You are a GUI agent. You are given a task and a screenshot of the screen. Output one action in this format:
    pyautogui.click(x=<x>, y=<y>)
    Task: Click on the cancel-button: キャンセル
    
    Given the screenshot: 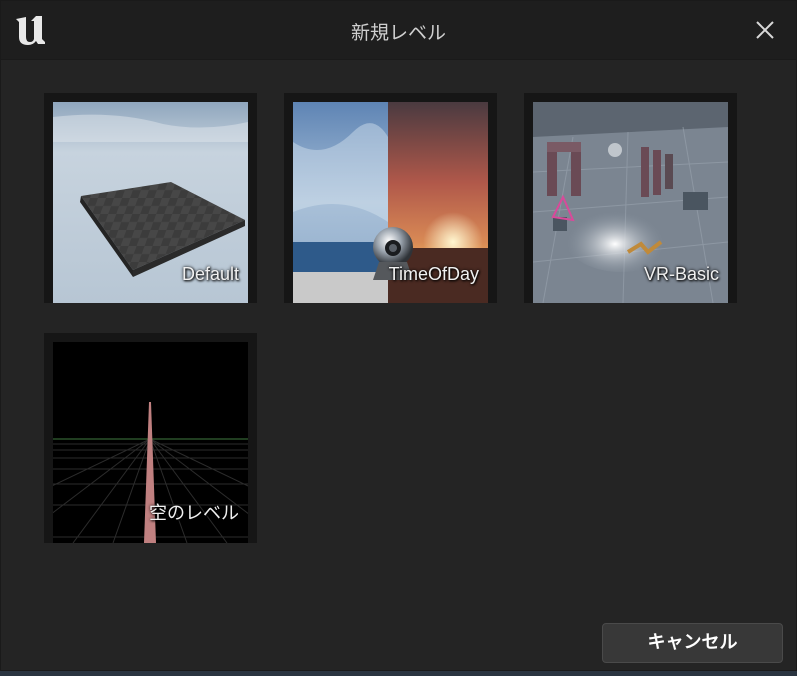 What is the action you would take?
    pyautogui.click(x=692, y=643)
    